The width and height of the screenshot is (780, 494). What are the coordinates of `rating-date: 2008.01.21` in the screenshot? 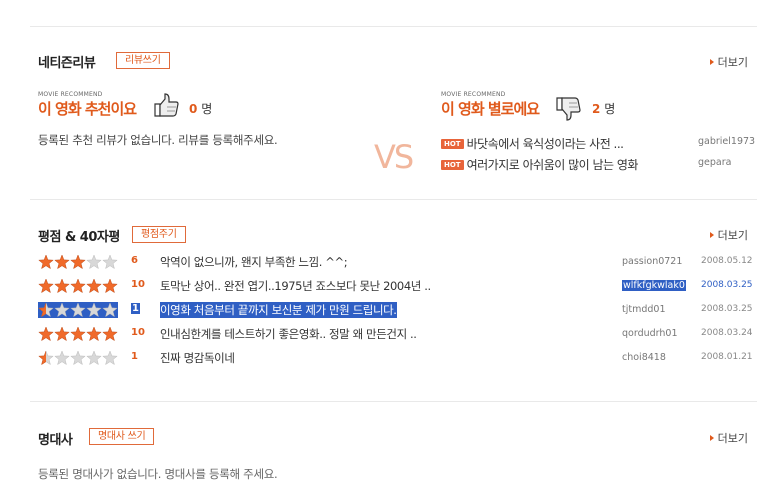 It's located at (727, 357).